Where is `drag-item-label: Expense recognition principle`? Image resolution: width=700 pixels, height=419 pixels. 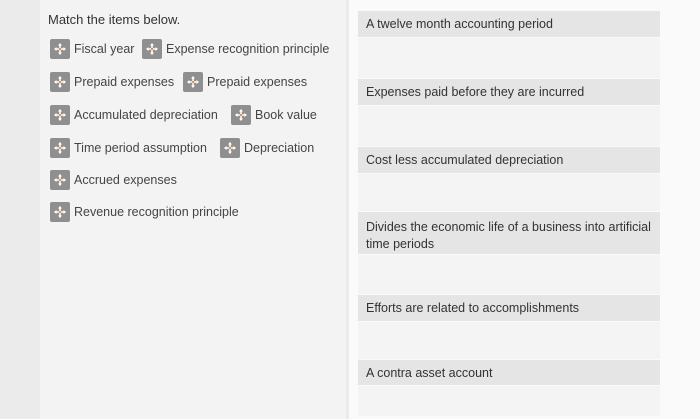 drag-item-label: Expense recognition principle is located at coordinates (248, 49).